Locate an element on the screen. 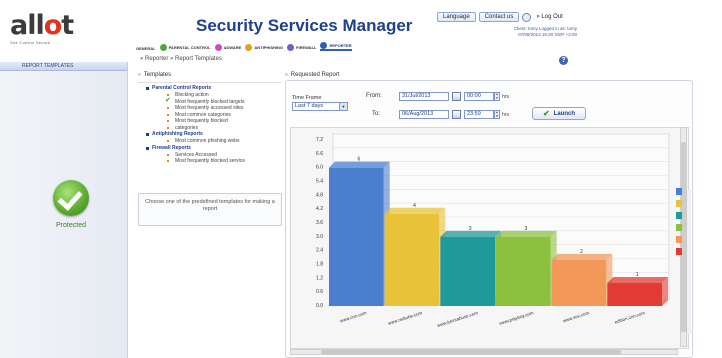 This screenshot has height=358, width=722. tab-firewall: FIREWALL is located at coordinates (301, 47).